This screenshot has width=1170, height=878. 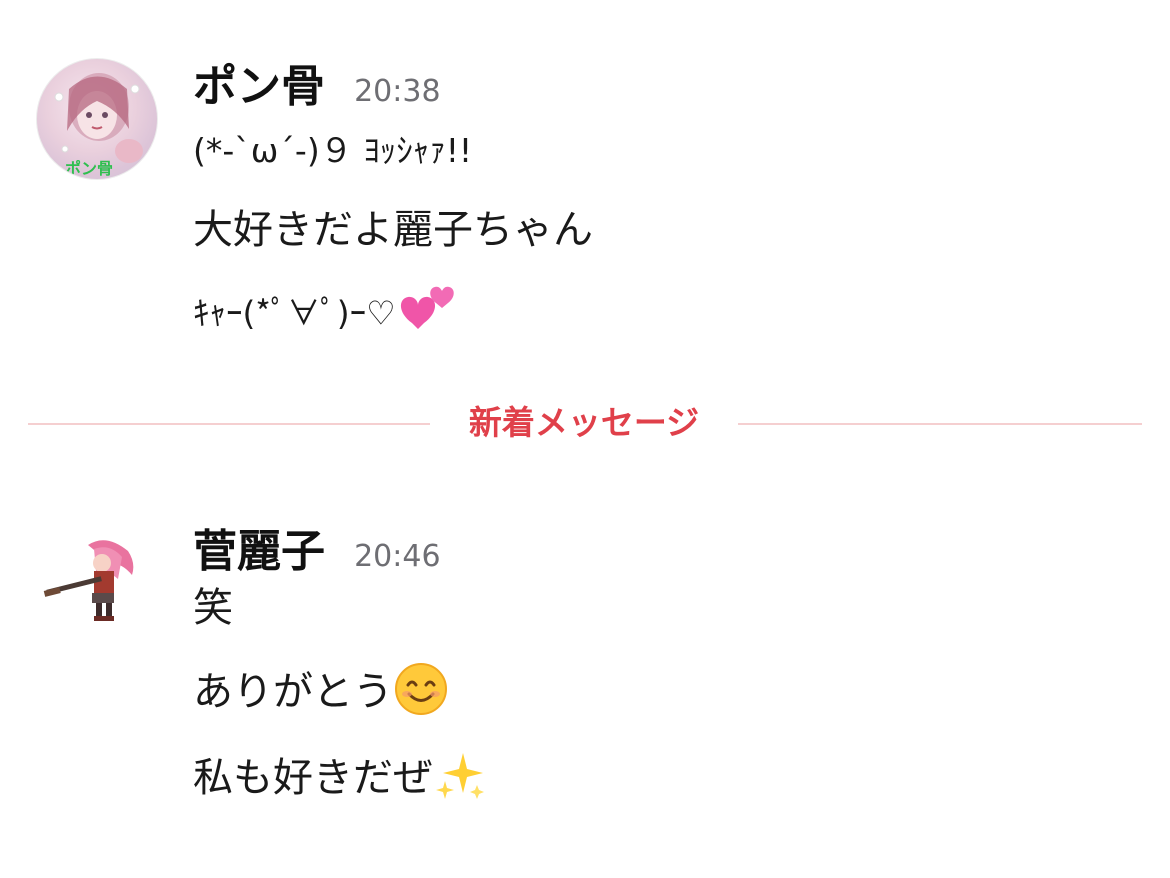 I want to click on message-text-row: ｷｬｰ(*ﾟ∀ﾟ)ｰ♡, so click(x=325, y=315).